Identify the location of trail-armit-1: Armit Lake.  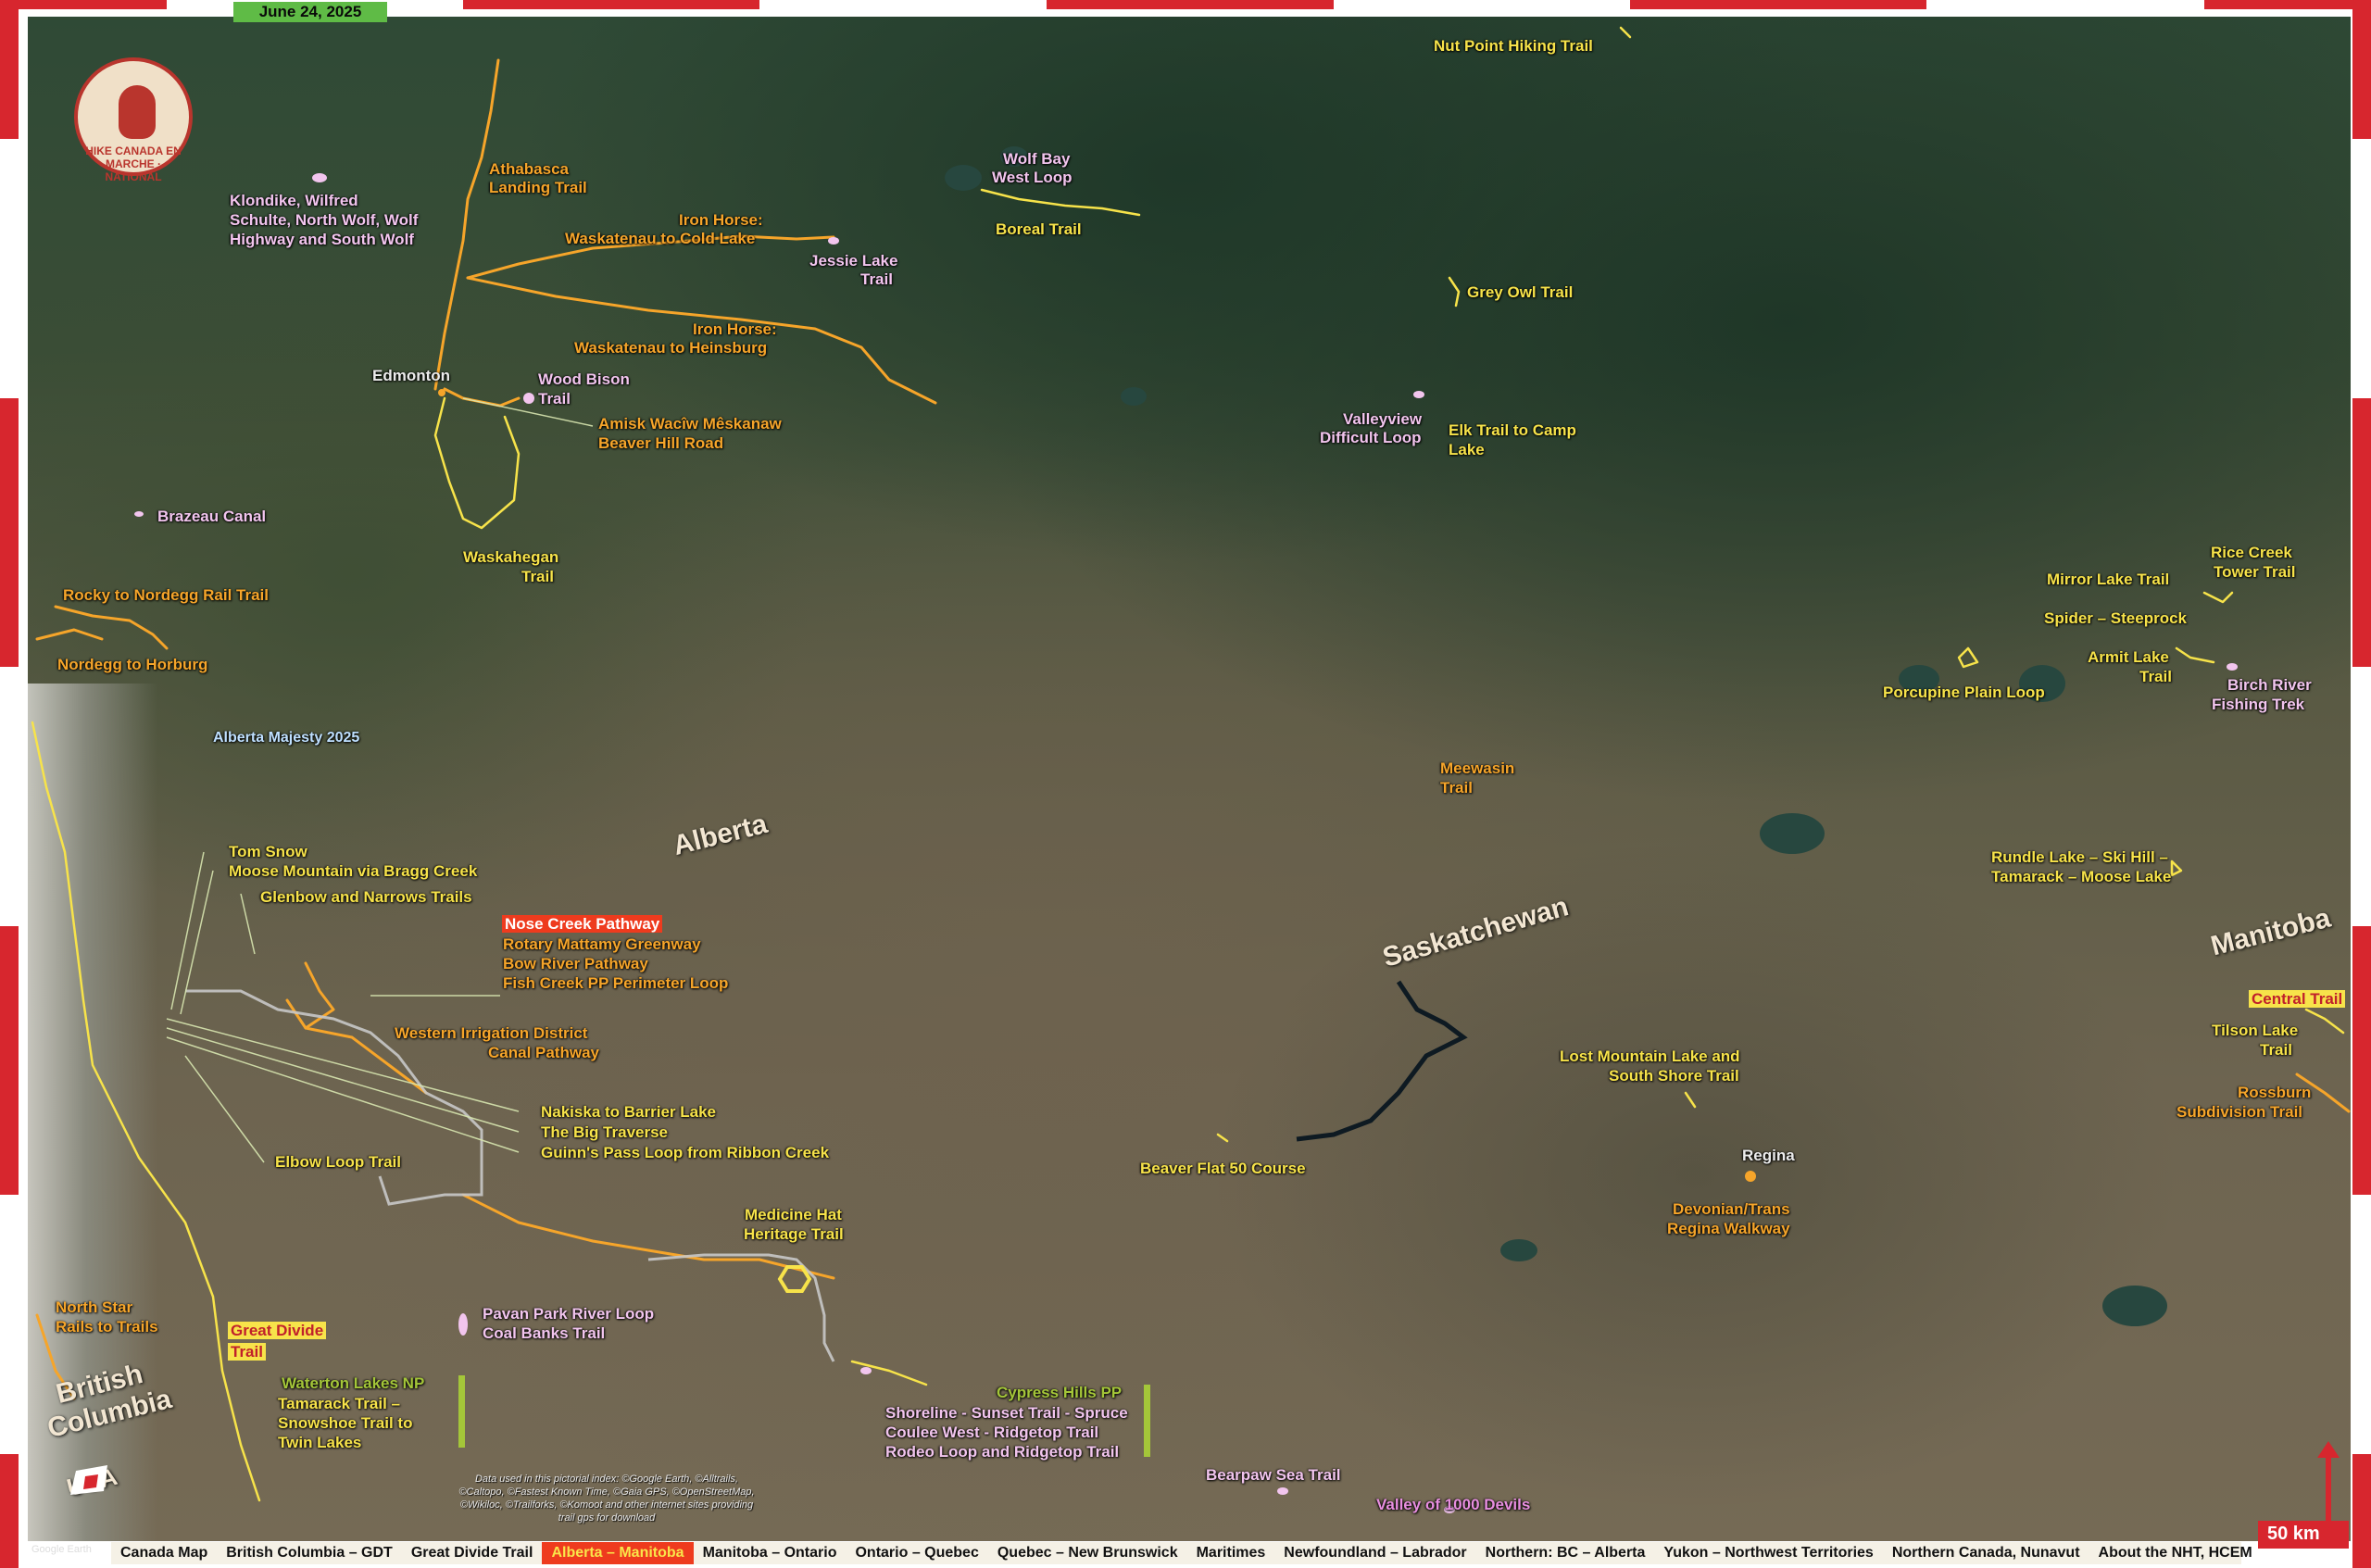
(2128, 657).